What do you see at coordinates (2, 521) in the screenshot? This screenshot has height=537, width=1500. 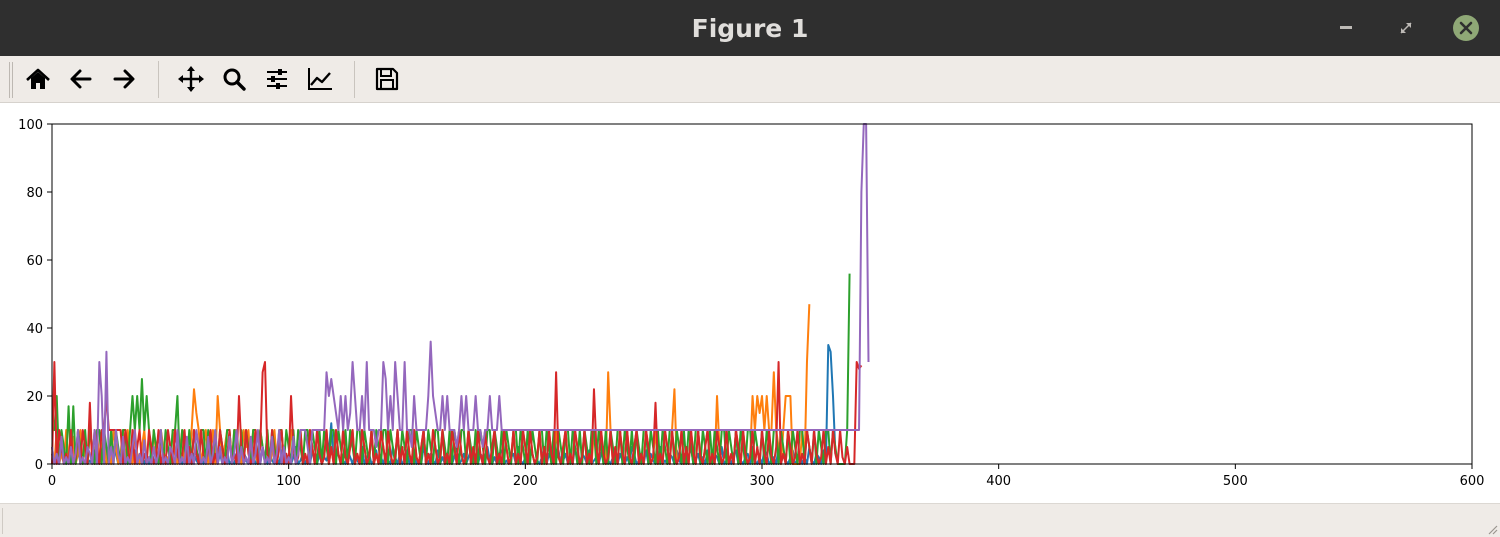 I see `status-bar-edge` at bounding box center [2, 521].